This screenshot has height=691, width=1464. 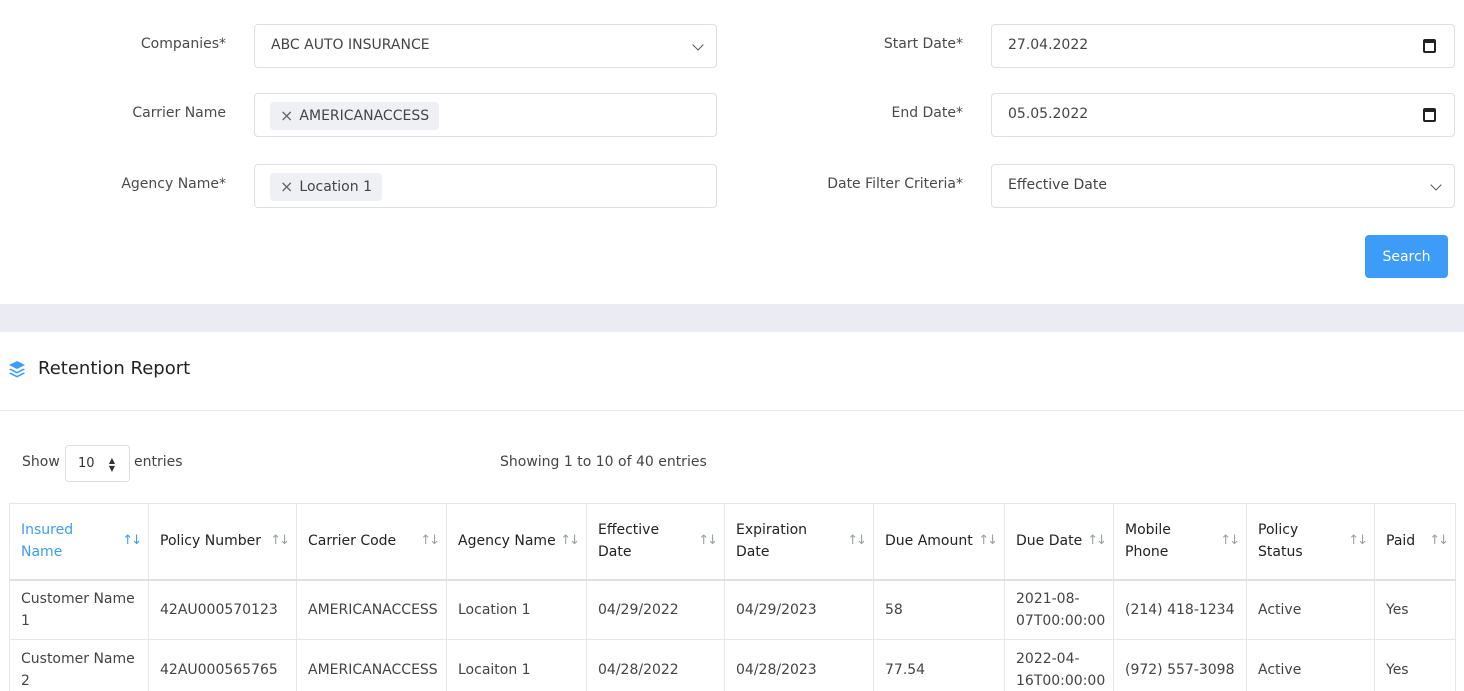 I want to click on search-button: Search, so click(x=1406, y=256).